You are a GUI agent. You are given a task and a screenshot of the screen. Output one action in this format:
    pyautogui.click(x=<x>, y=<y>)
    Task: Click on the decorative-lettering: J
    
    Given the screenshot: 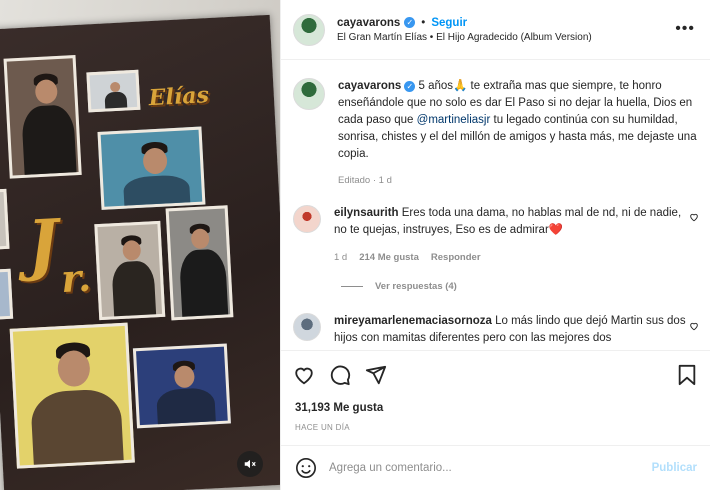 What is the action you would take?
    pyautogui.click(x=43, y=244)
    